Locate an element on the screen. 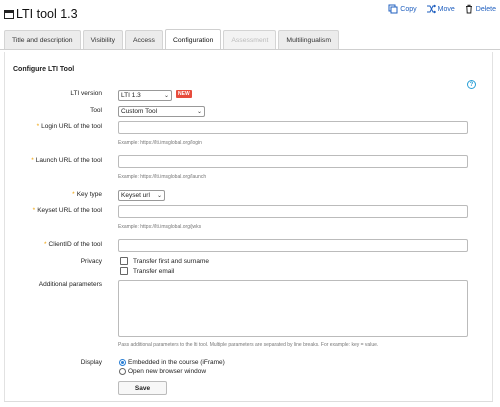 The height and width of the screenshot is (407, 500). client-id-label-text: ClientID of the tool is located at coordinates (75, 244).